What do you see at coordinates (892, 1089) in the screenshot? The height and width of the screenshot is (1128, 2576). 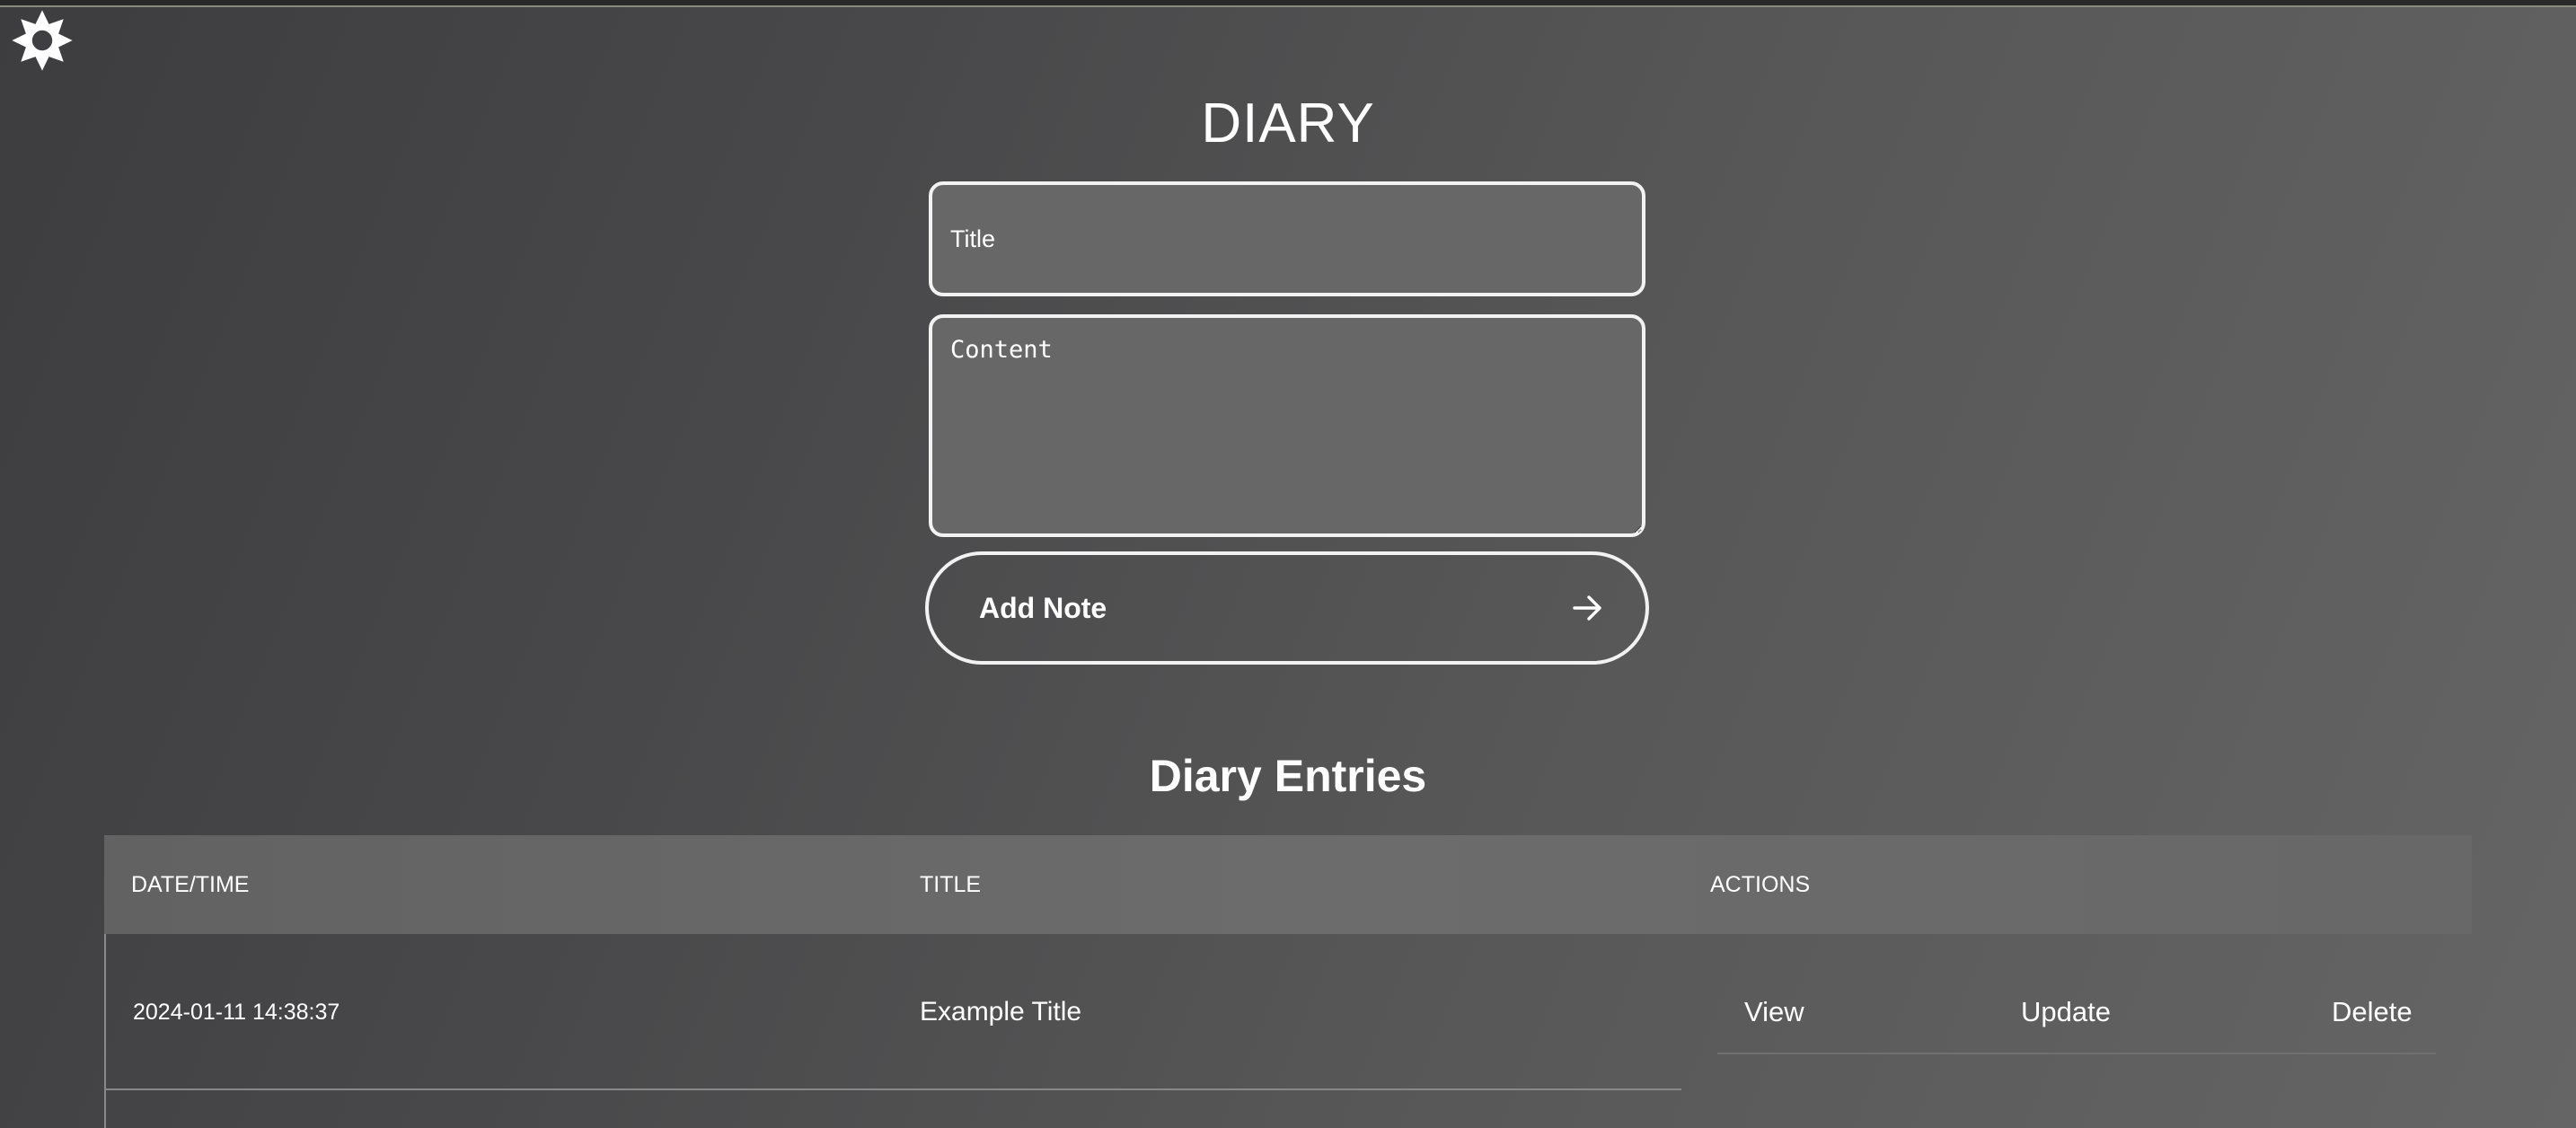 I see `row-bottom-divider` at bounding box center [892, 1089].